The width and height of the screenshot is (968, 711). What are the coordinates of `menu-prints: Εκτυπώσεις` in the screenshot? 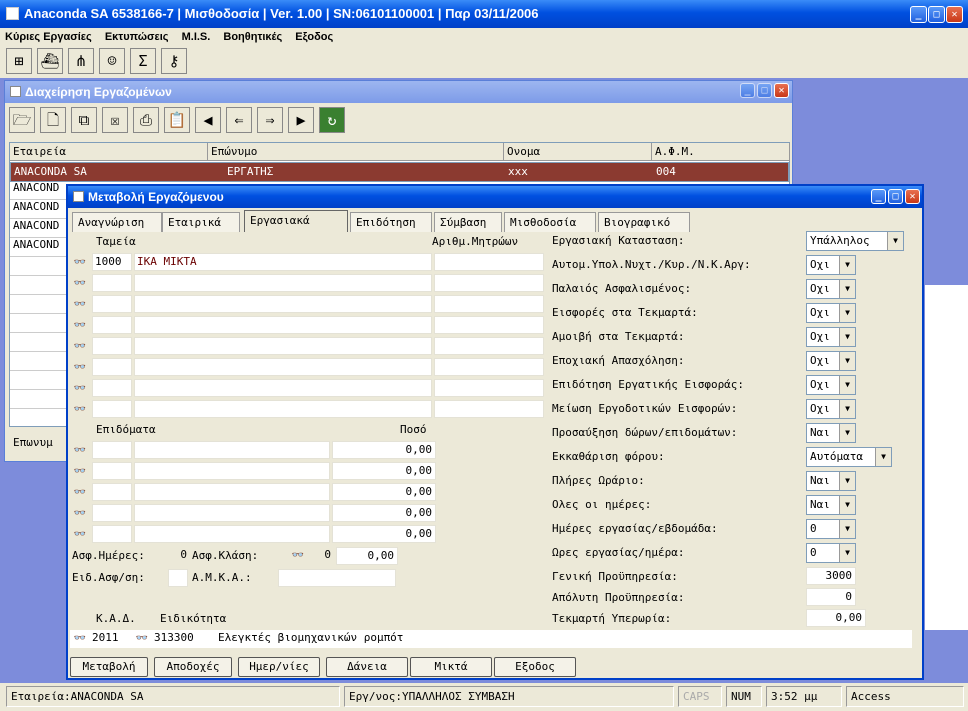 It's located at (137, 35).